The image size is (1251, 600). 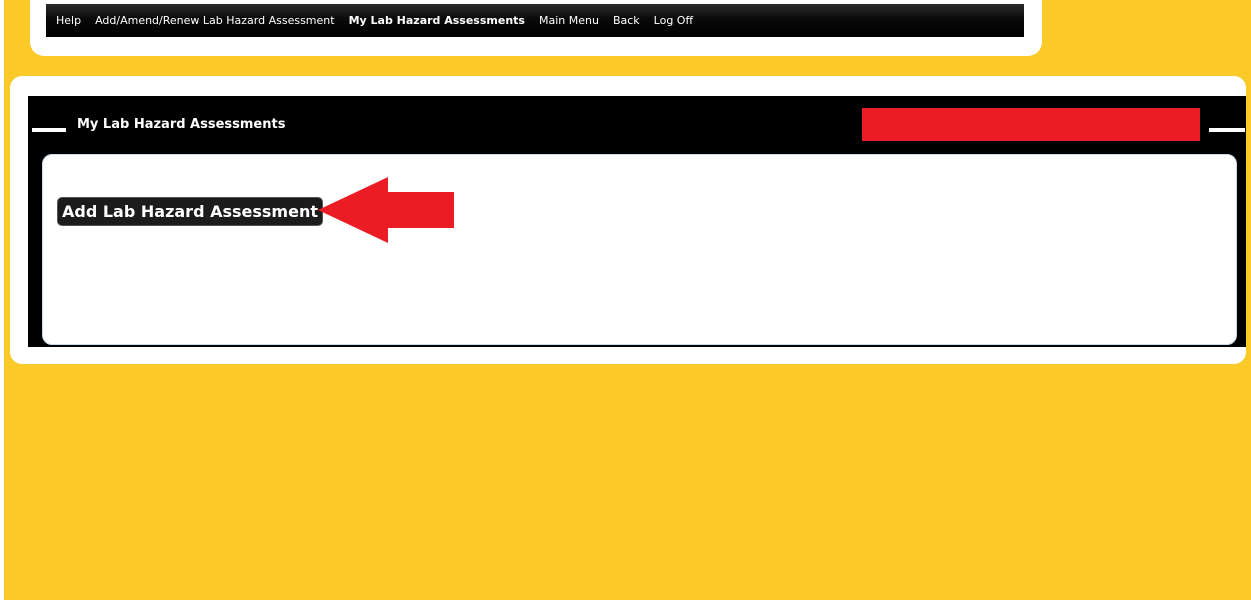 What do you see at coordinates (1227, 130) in the screenshot?
I see `header-rule-right` at bounding box center [1227, 130].